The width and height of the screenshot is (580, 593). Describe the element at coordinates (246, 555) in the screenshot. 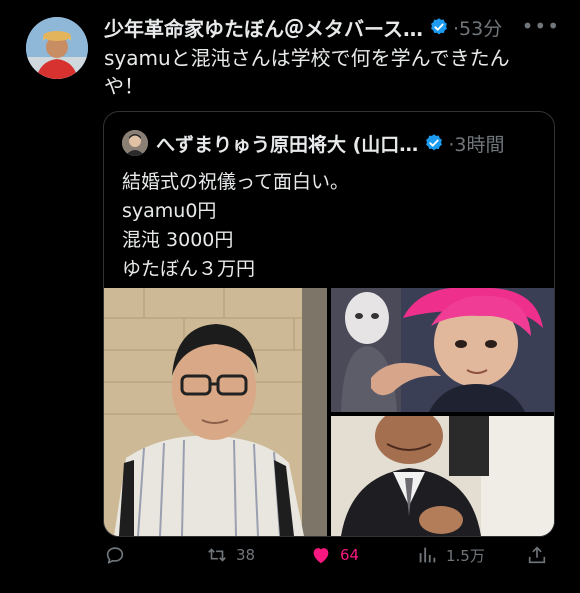

I see `retweet-count: 38` at that location.